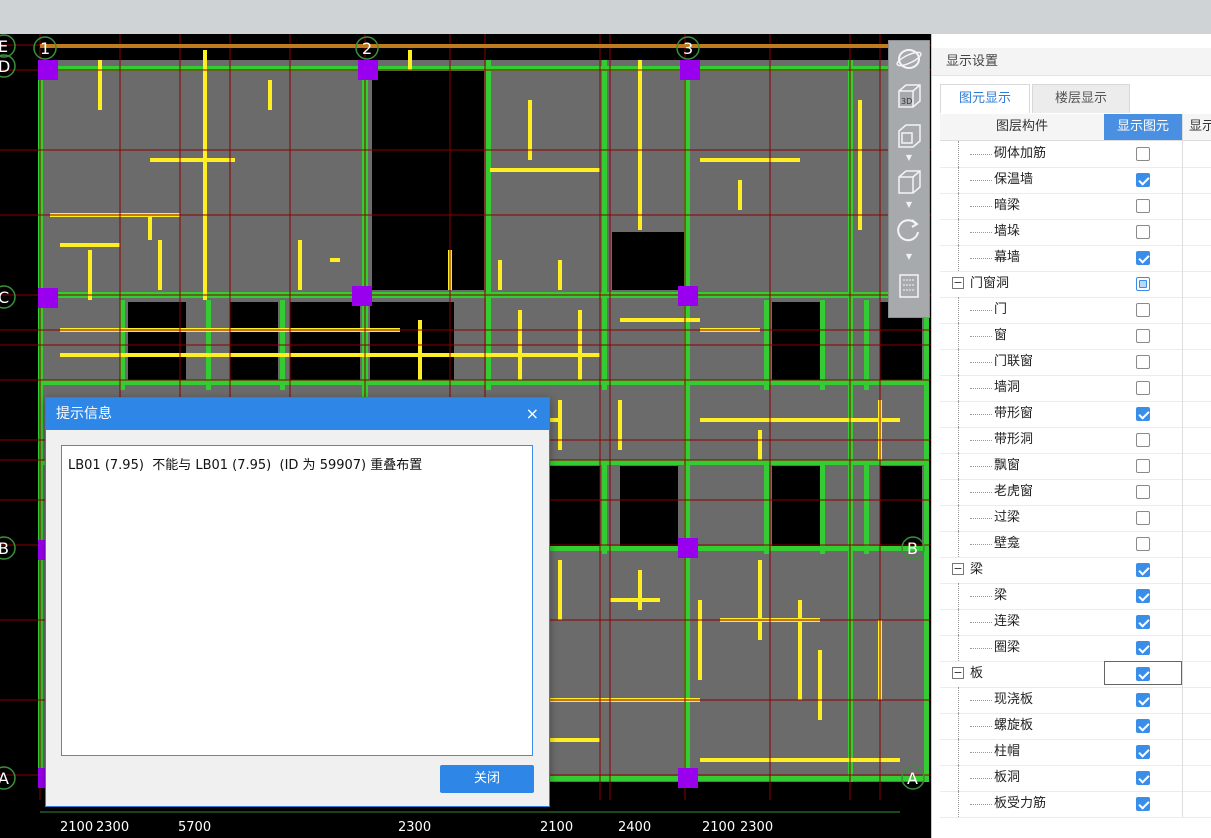 The width and height of the screenshot is (1211, 838). Describe the element at coordinates (909, 135) in the screenshot. I see `view-front-icon` at that location.